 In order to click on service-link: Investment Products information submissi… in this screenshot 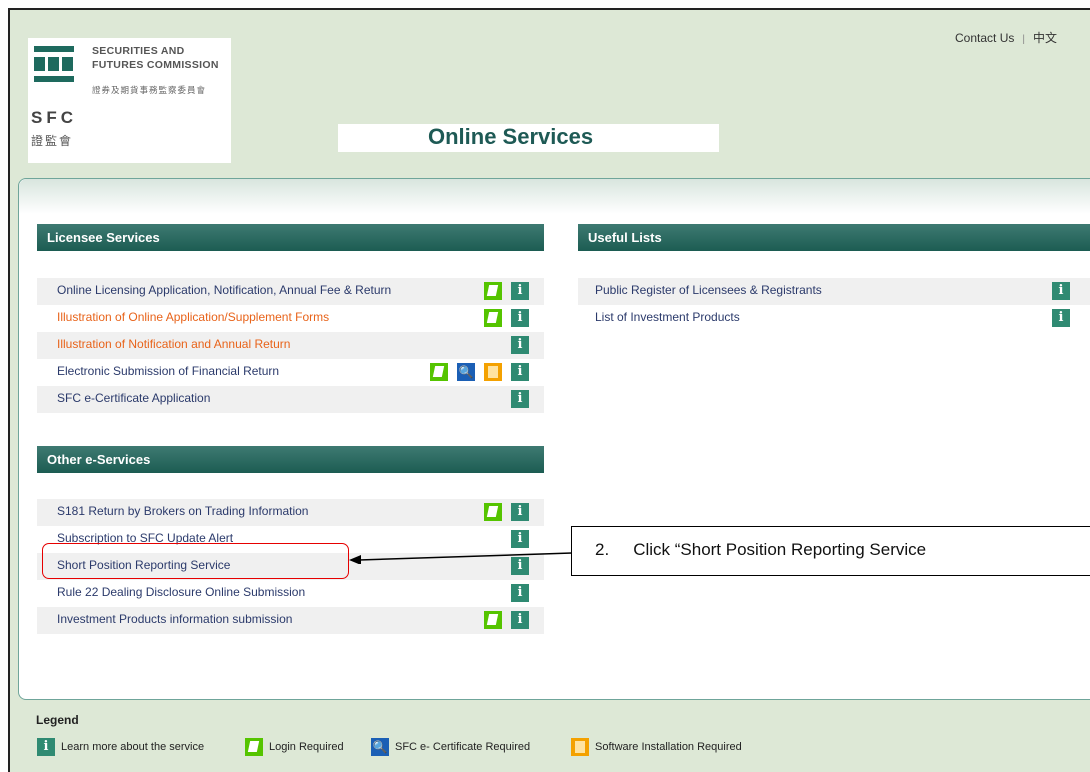, I will do `click(174, 619)`.